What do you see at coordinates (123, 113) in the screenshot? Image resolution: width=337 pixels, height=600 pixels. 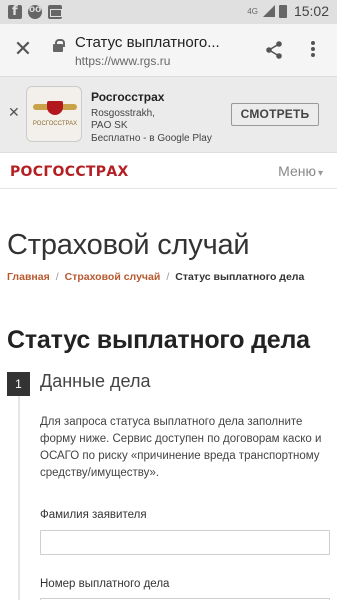 I see `app-developer-line1: Rosgosstrakh,` at bounding box center [123, 113].